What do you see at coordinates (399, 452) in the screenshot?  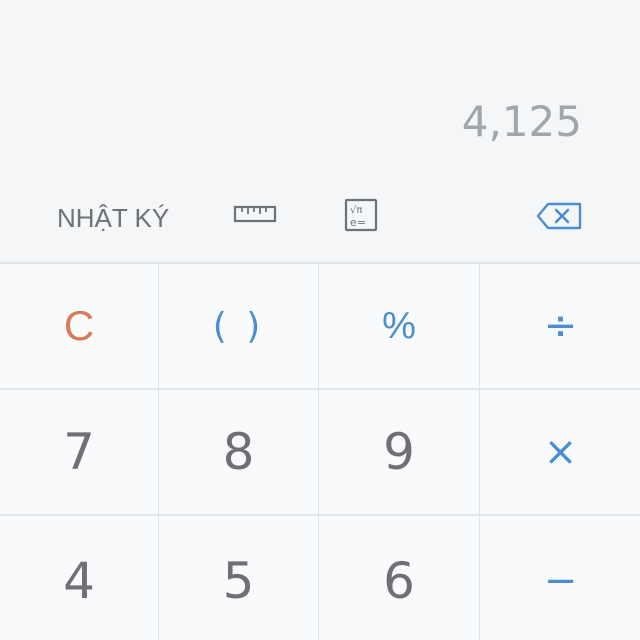 I see `digit-9-button: 9` at bounding box center [399, 452].